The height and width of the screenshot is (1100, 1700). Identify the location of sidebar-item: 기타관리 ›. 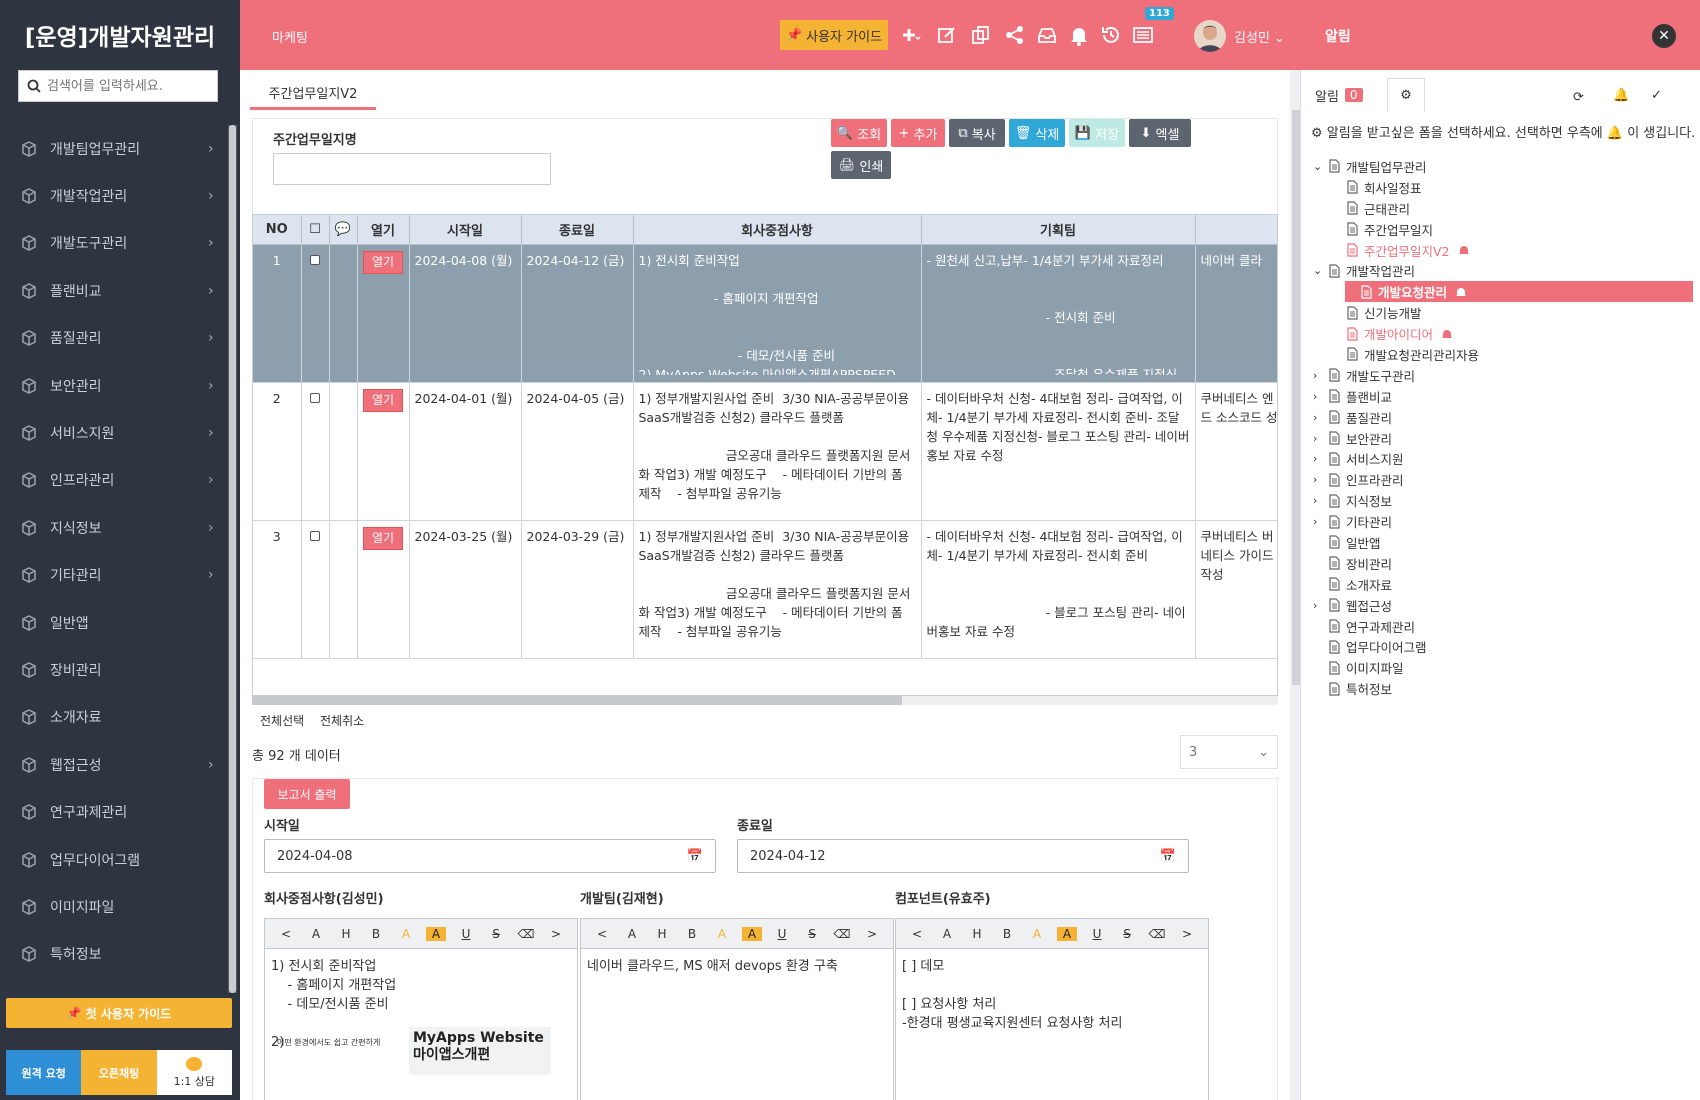
(114, 575).